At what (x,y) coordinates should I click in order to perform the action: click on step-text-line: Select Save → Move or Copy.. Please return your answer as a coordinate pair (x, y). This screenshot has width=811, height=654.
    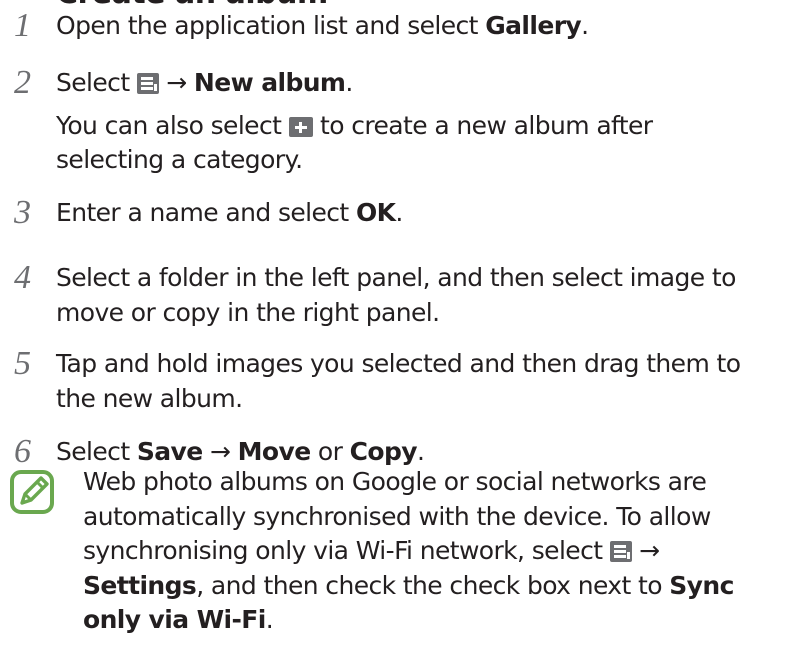
    Looking at the image, I should click on (240, 452).